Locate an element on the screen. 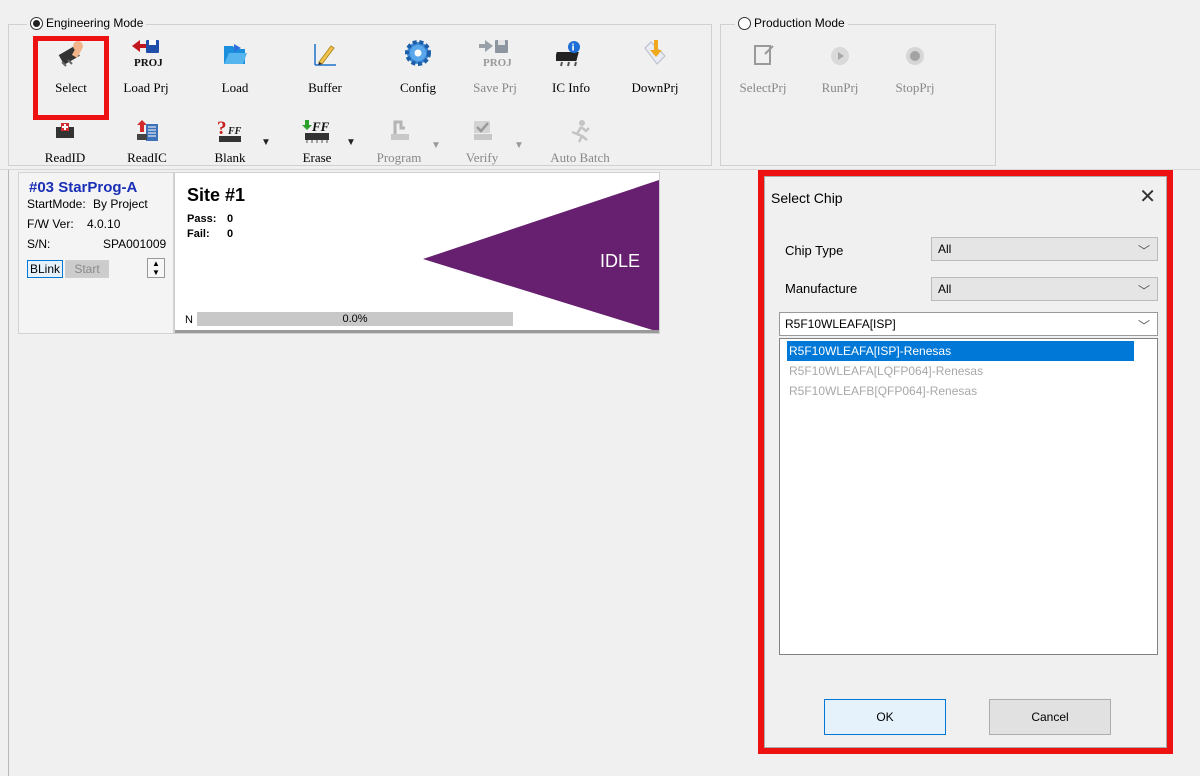 Image resolution: width=1200 pixels, height=776 pixels. program-icon is located at coordinates (400, 130).